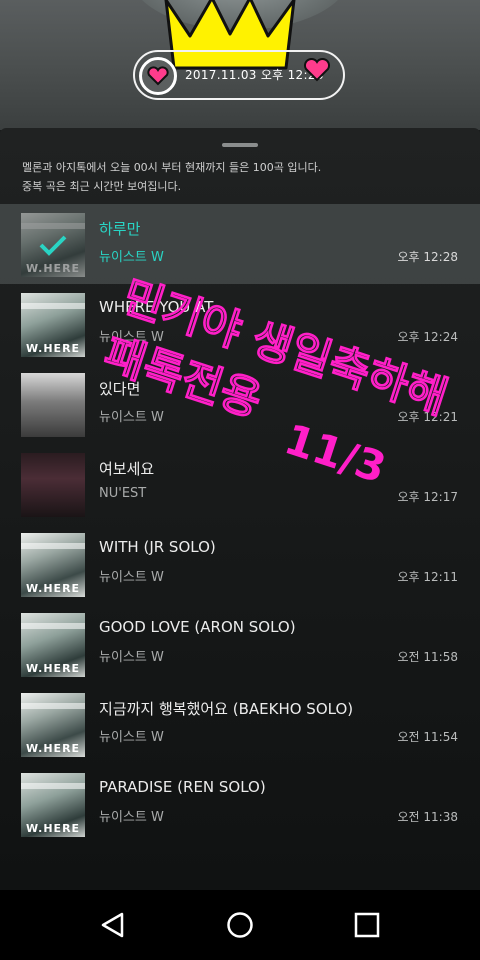 This screenshot has width=480, height=960. I want to click on header: 2017.11.03 오후 12:28, so click(240, 65).